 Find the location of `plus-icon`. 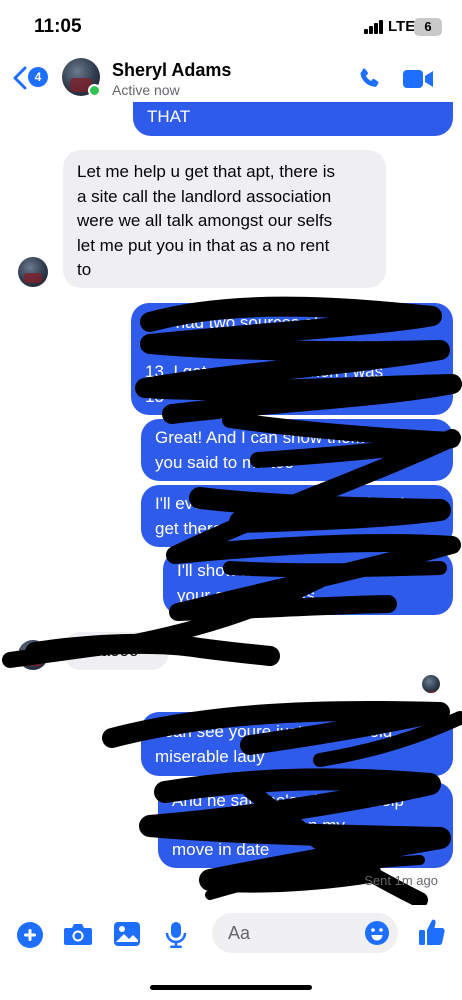

plus-icon is located at coordinates (30, 935).